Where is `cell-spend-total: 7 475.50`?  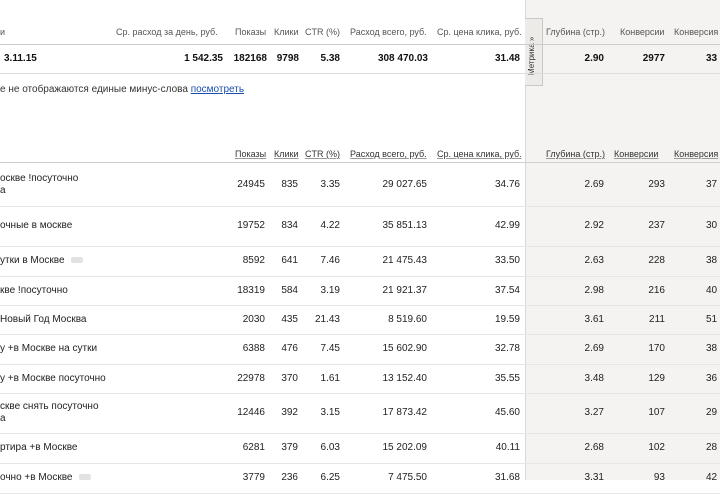
cell-spend-total: 7 475.50 is located at coordinates (407, 477).